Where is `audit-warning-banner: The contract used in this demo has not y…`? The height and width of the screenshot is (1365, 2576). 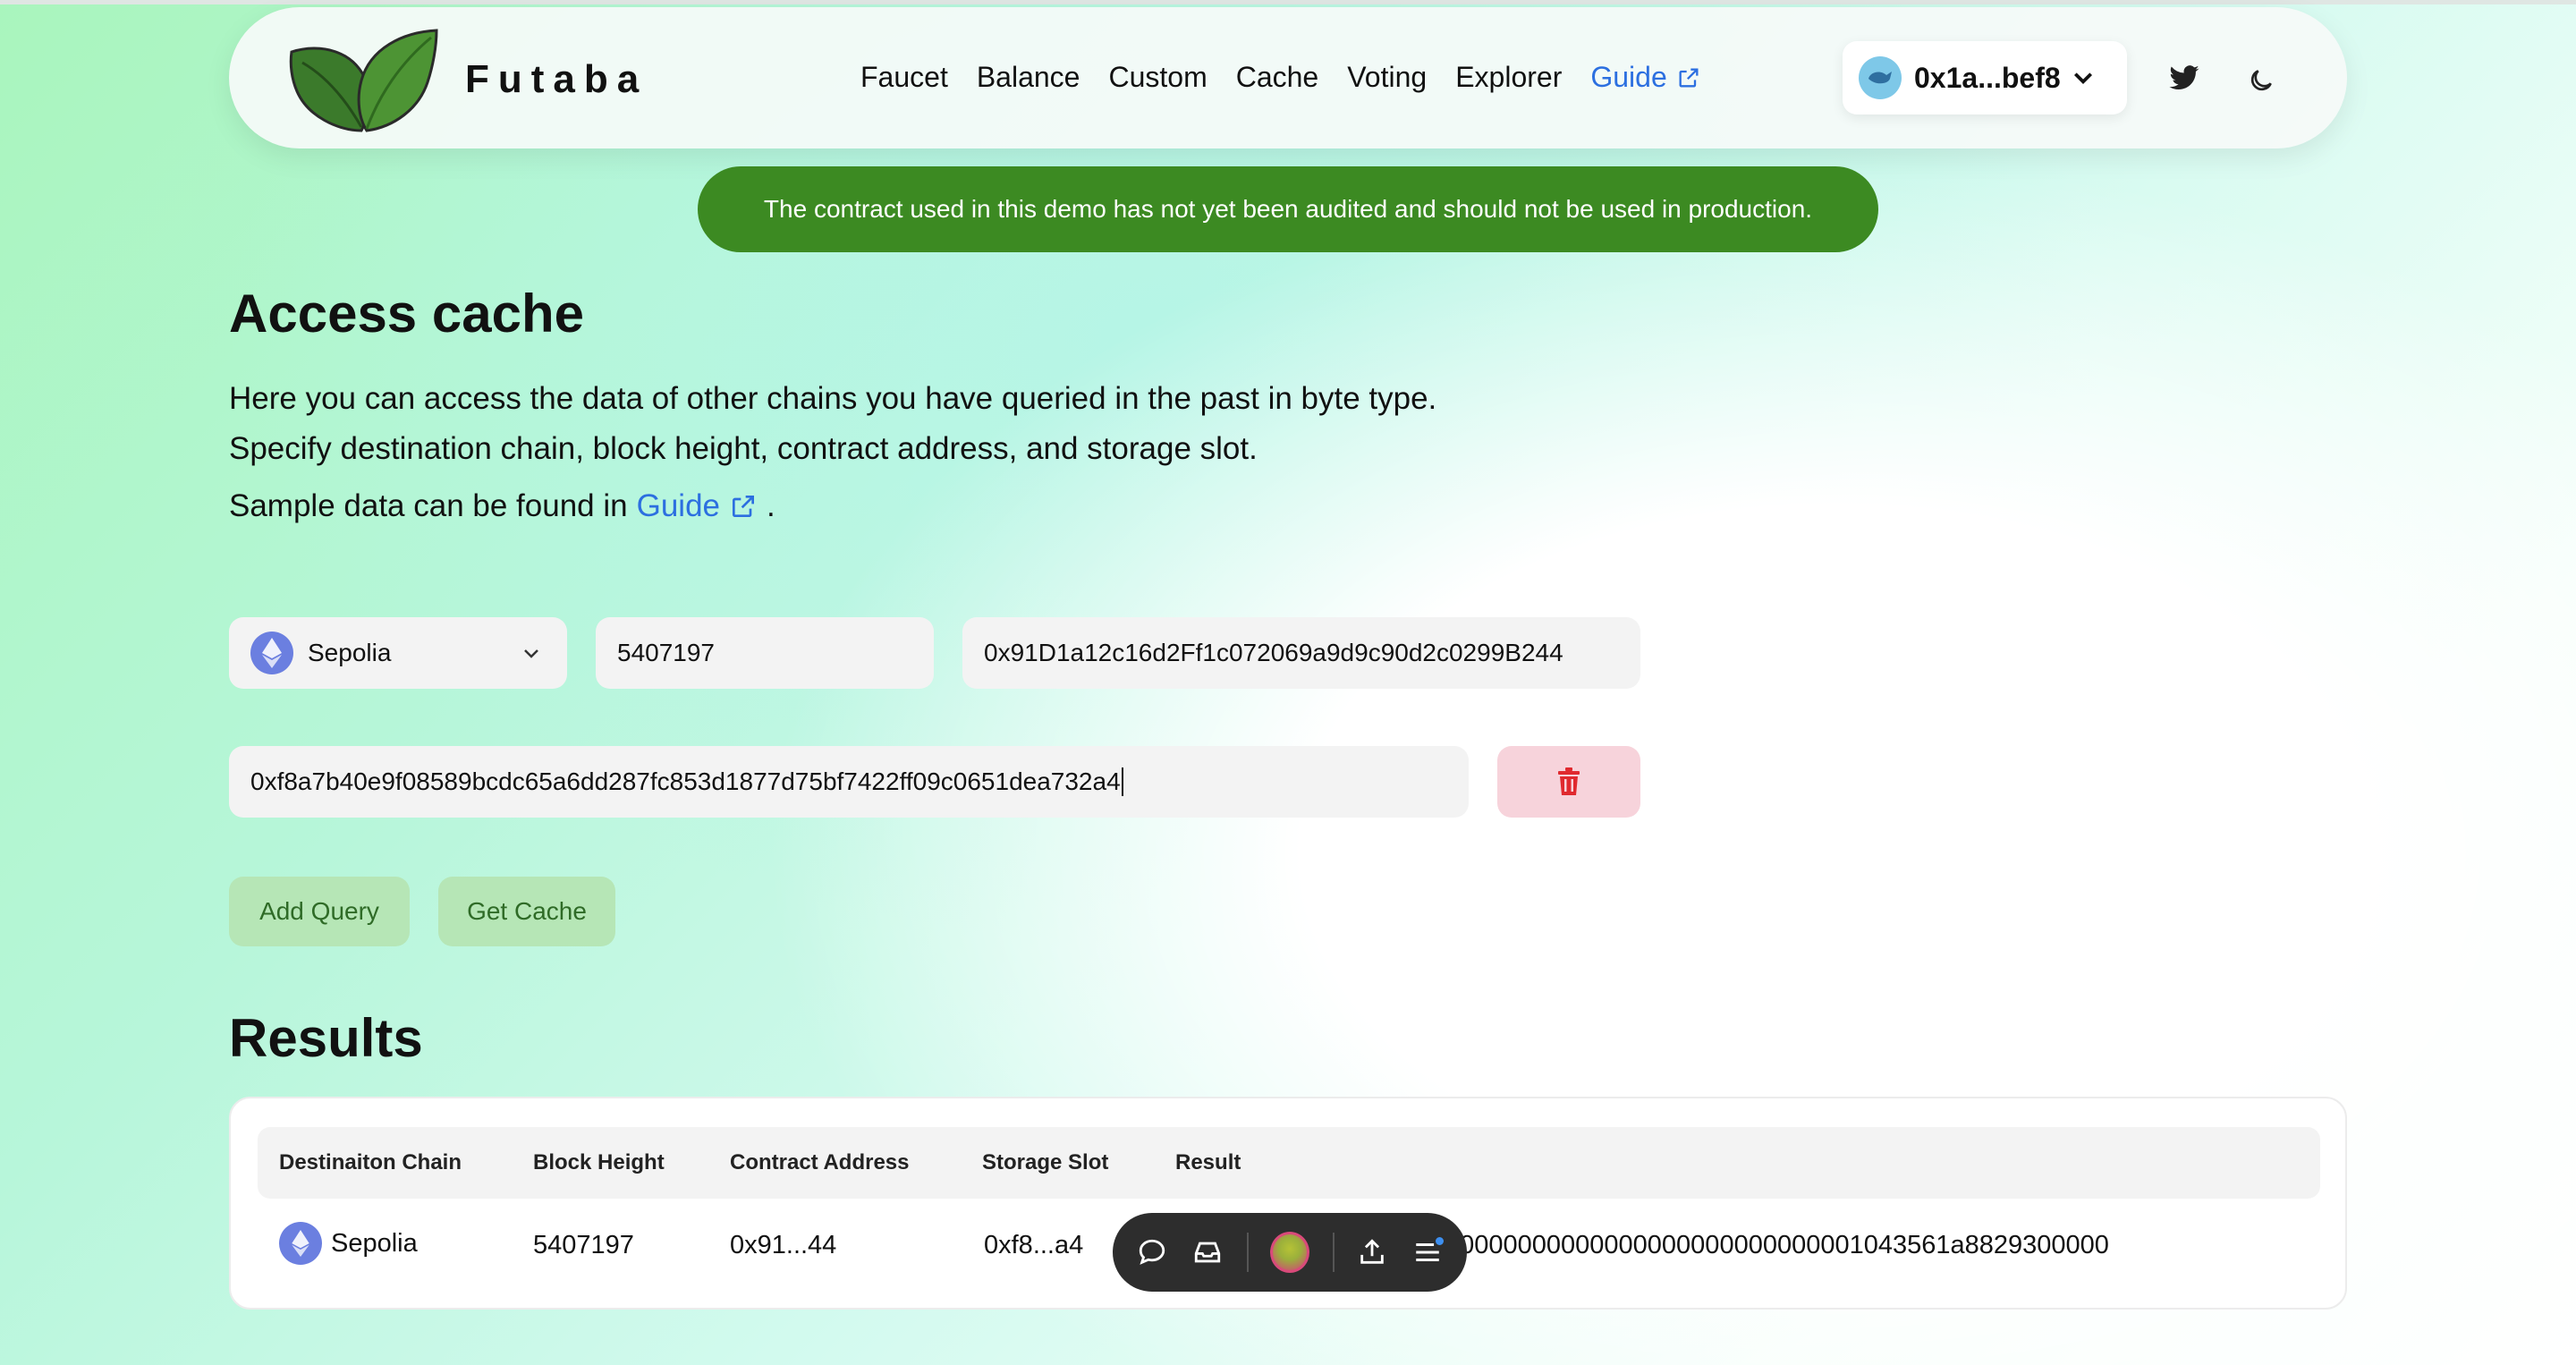
audit-warning-banner: The contract used in this demo has not y… is located at coordinates (1288, 209).